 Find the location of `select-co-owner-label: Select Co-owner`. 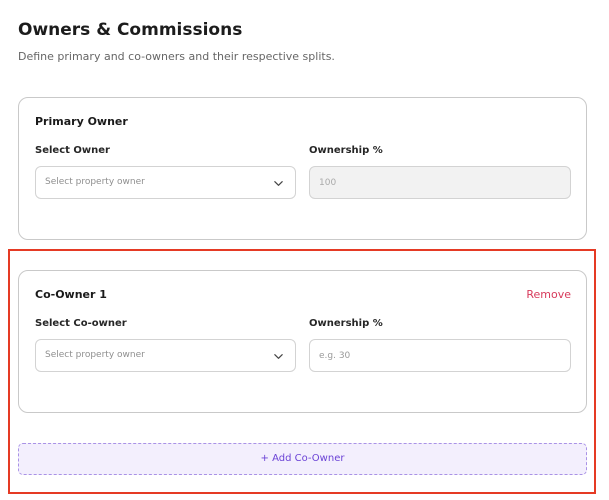

select-co-owner-label: Select Co-owner is located at coordinates (81, 323).